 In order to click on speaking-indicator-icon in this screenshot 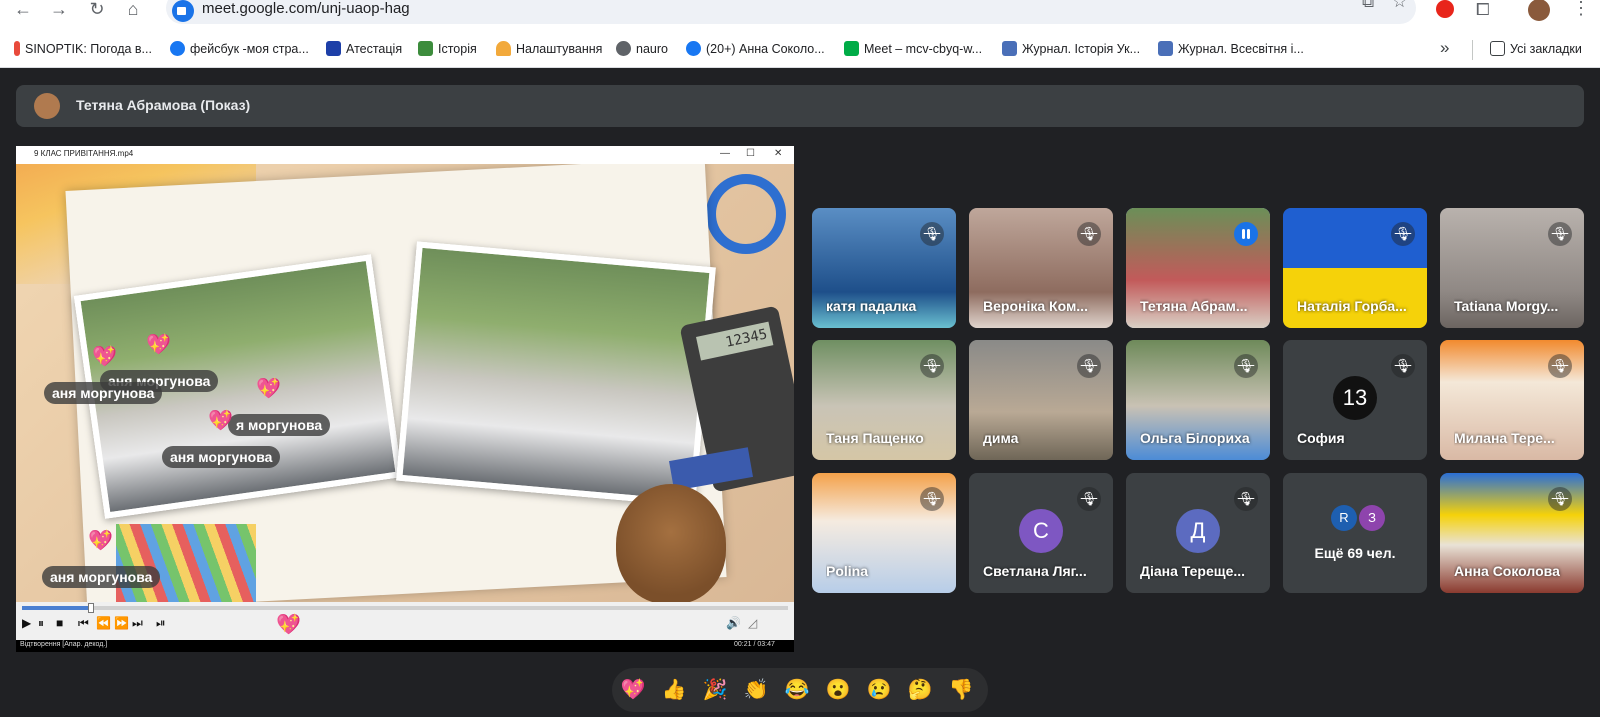, I will do `click(1246, 234)`.